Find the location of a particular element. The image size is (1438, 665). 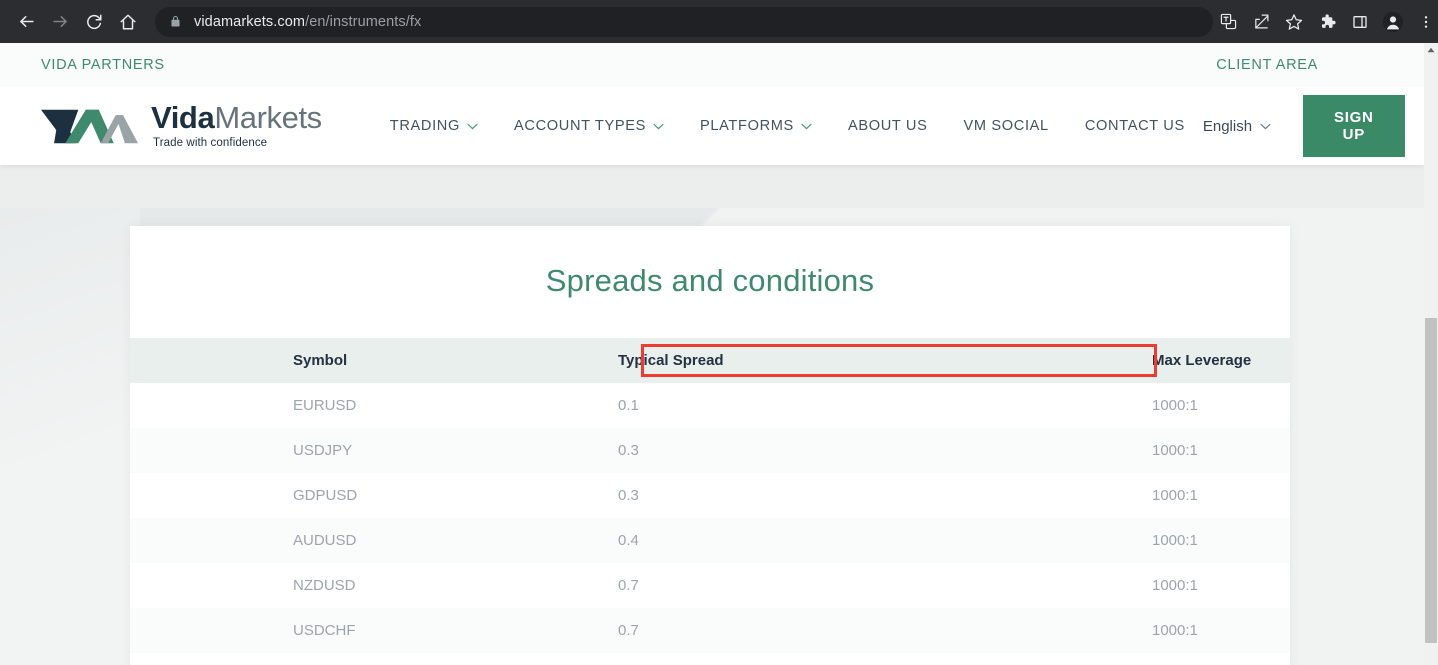

background-decoration-secondary is located at coordinates (70, 436).